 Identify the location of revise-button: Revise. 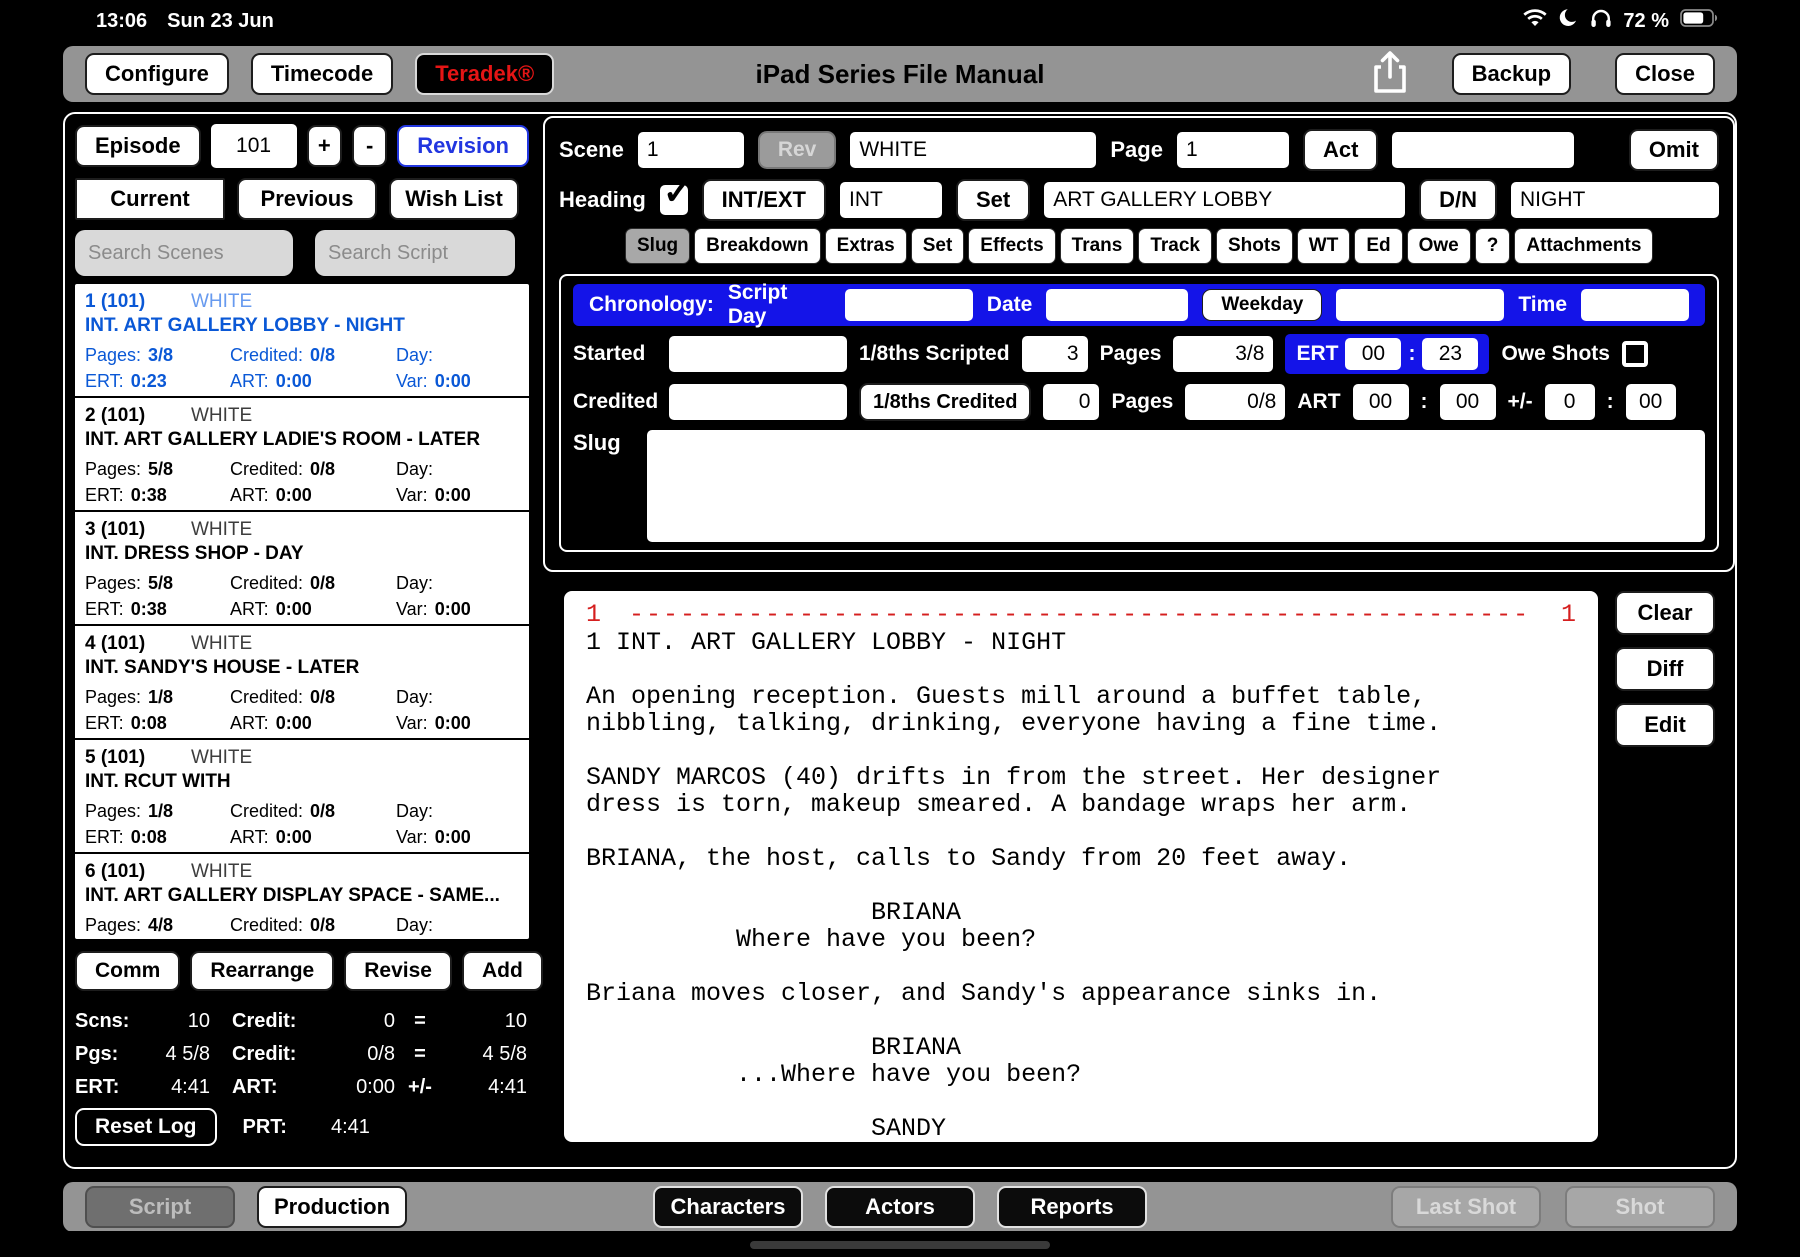
(398, 971).